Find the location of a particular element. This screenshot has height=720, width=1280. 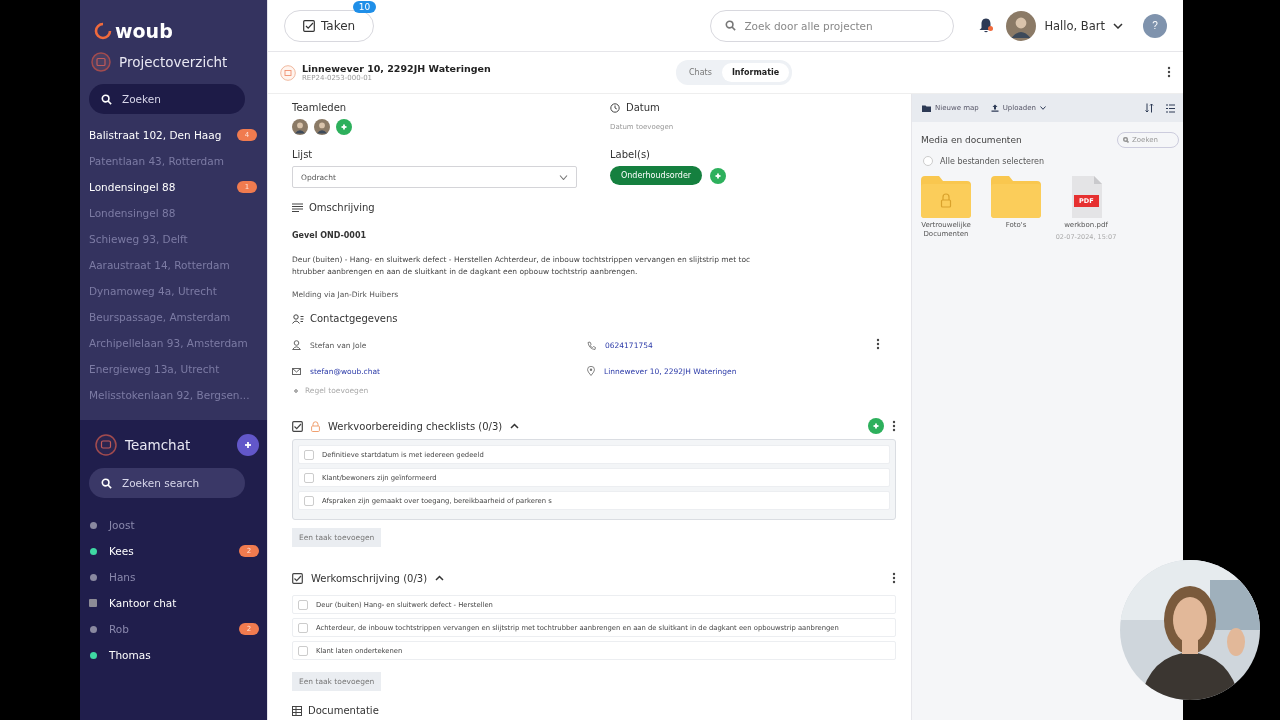

sort-icon is located at coordinates (1149, 108).